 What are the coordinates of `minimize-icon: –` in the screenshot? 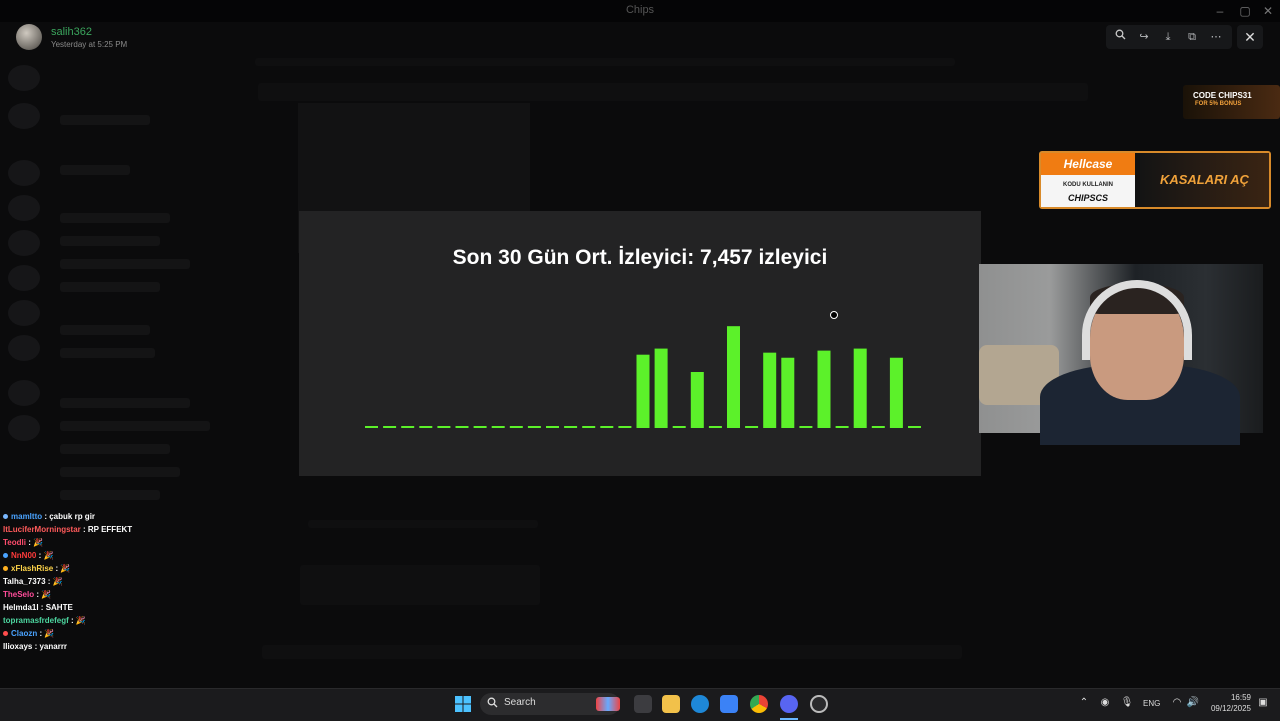 It's located at (1220, 11).